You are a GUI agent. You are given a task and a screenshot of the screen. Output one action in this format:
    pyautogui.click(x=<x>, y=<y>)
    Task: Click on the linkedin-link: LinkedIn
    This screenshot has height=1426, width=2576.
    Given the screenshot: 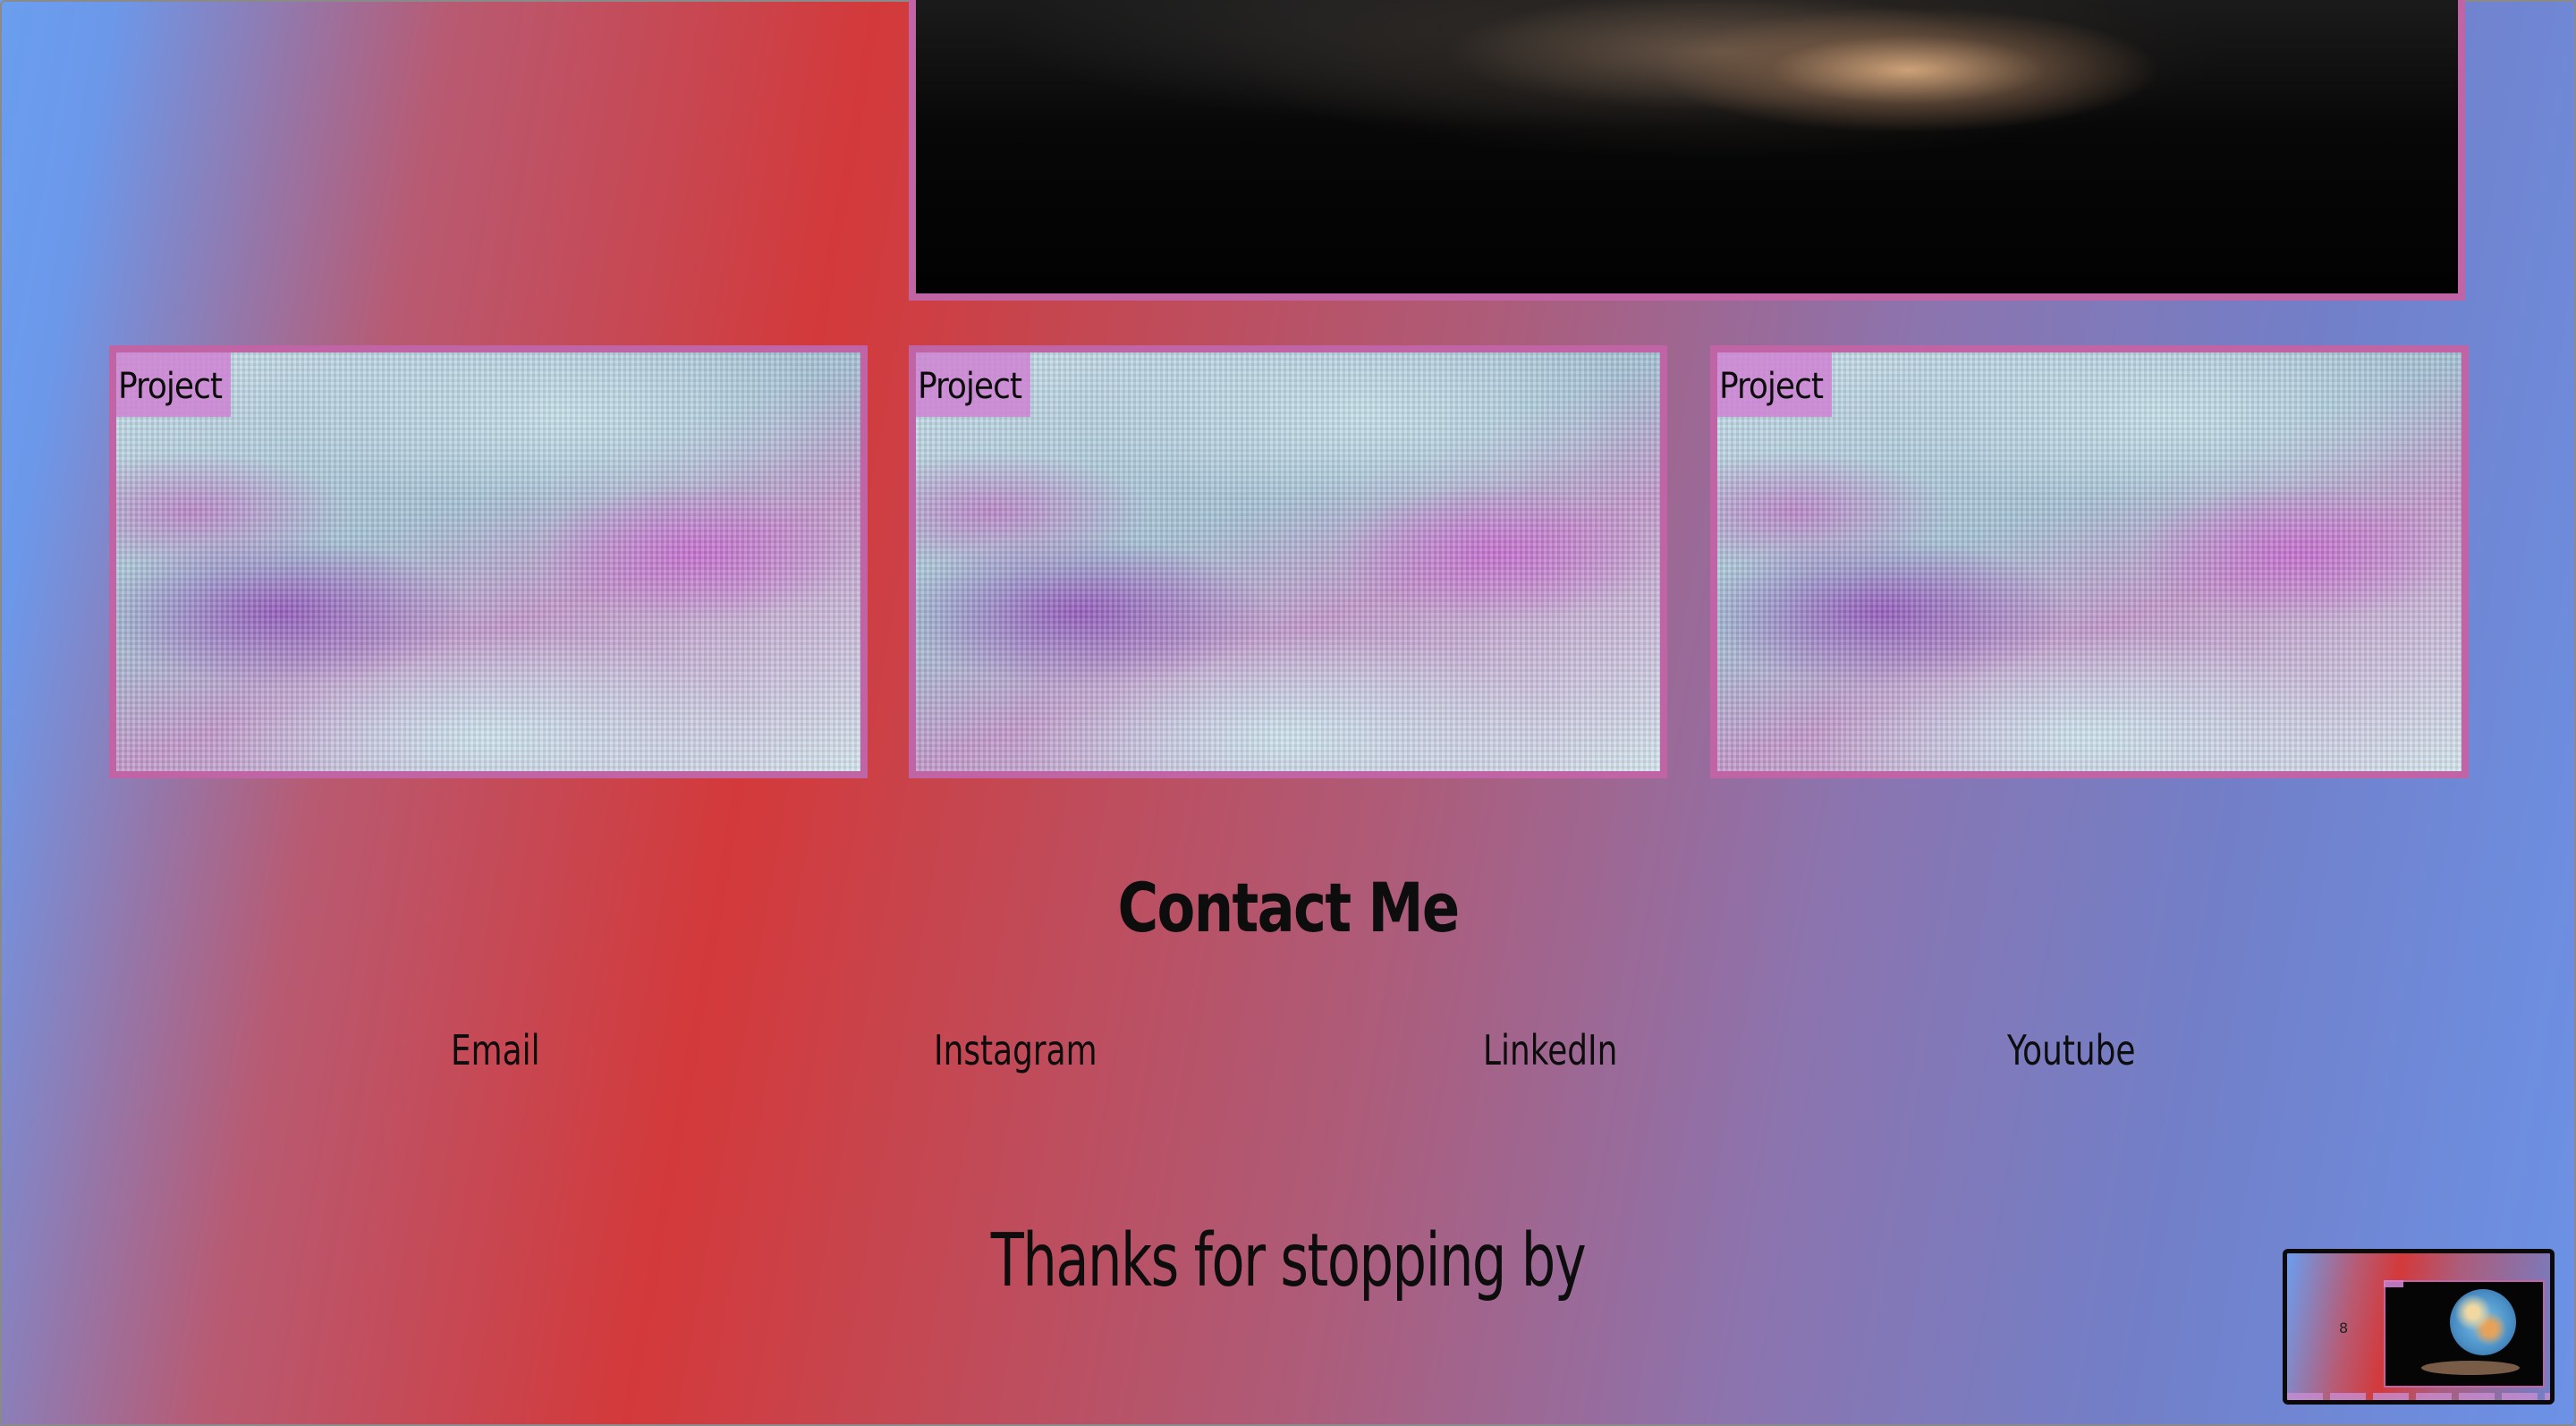 What is the action you would take?
    pyautogui.click(x=1550, y=1050)
    